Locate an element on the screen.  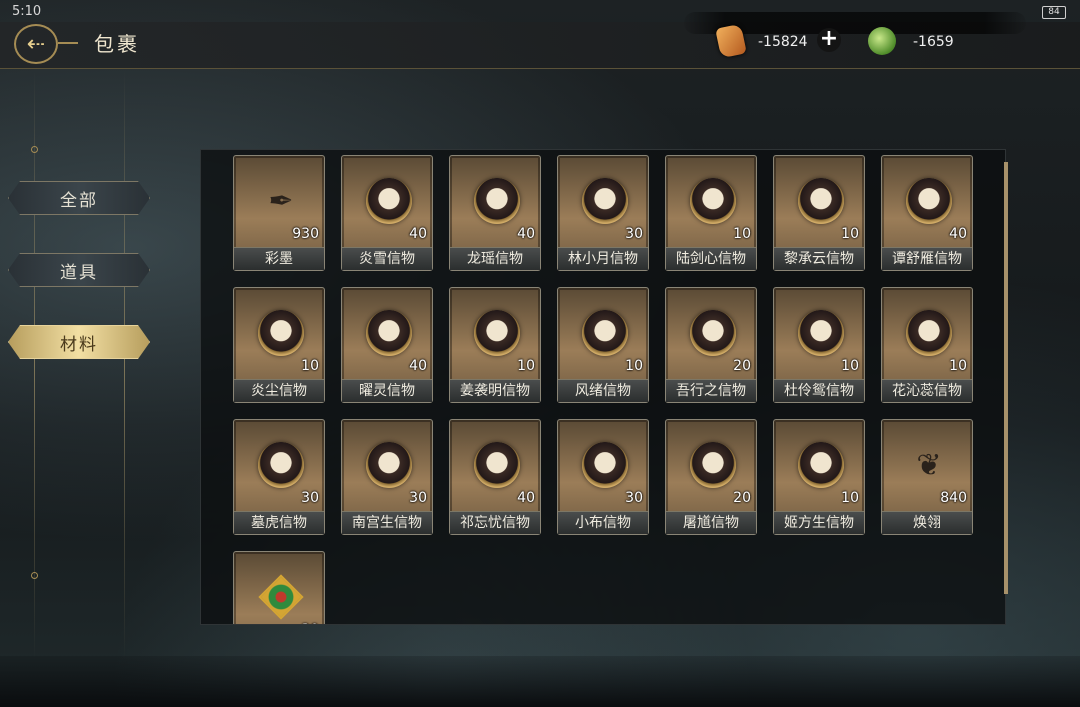
inventory-item: 10 姬方生信物 is located at coordinates (819, 477).